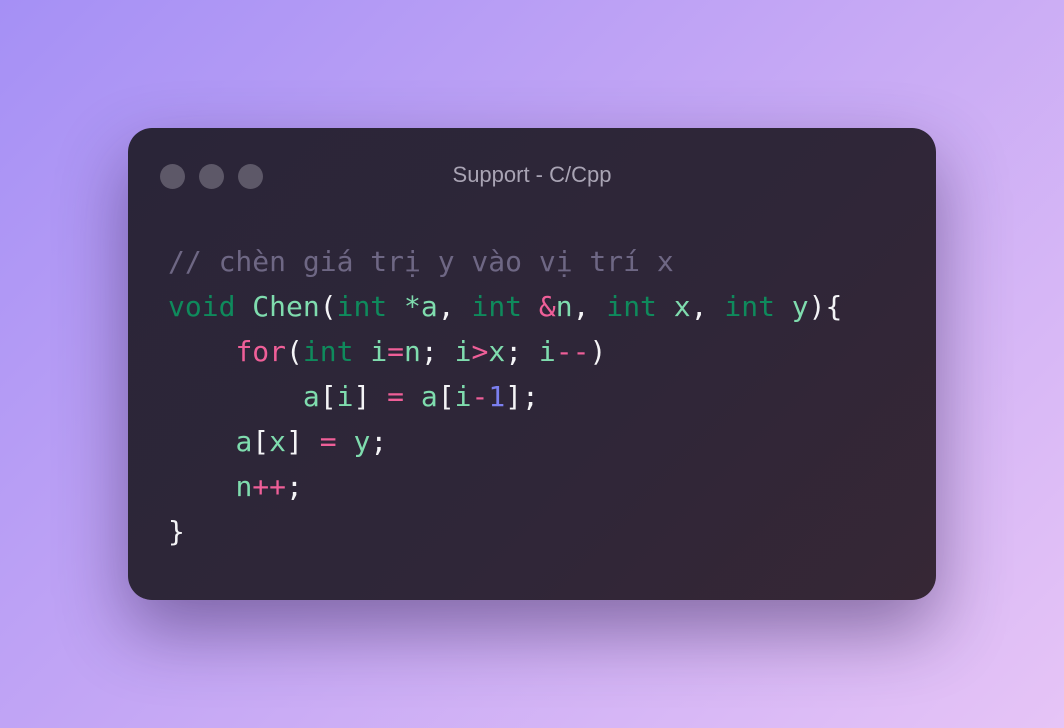 Image resolution: width=1064 pixels, height=728 pixels. What do you see at coordinates (532, 174) in the screenshot?
I see `window-title: Support - C/Cpp` at bounding box center [532, 174].